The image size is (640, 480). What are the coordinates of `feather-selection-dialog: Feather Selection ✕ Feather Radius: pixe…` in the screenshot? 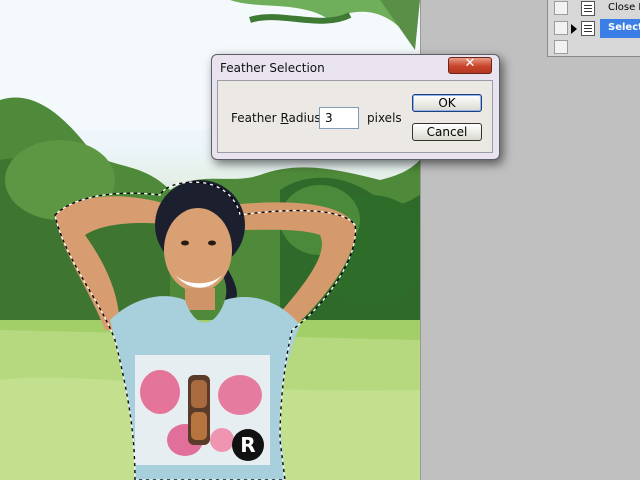 It's located at (355, 107).